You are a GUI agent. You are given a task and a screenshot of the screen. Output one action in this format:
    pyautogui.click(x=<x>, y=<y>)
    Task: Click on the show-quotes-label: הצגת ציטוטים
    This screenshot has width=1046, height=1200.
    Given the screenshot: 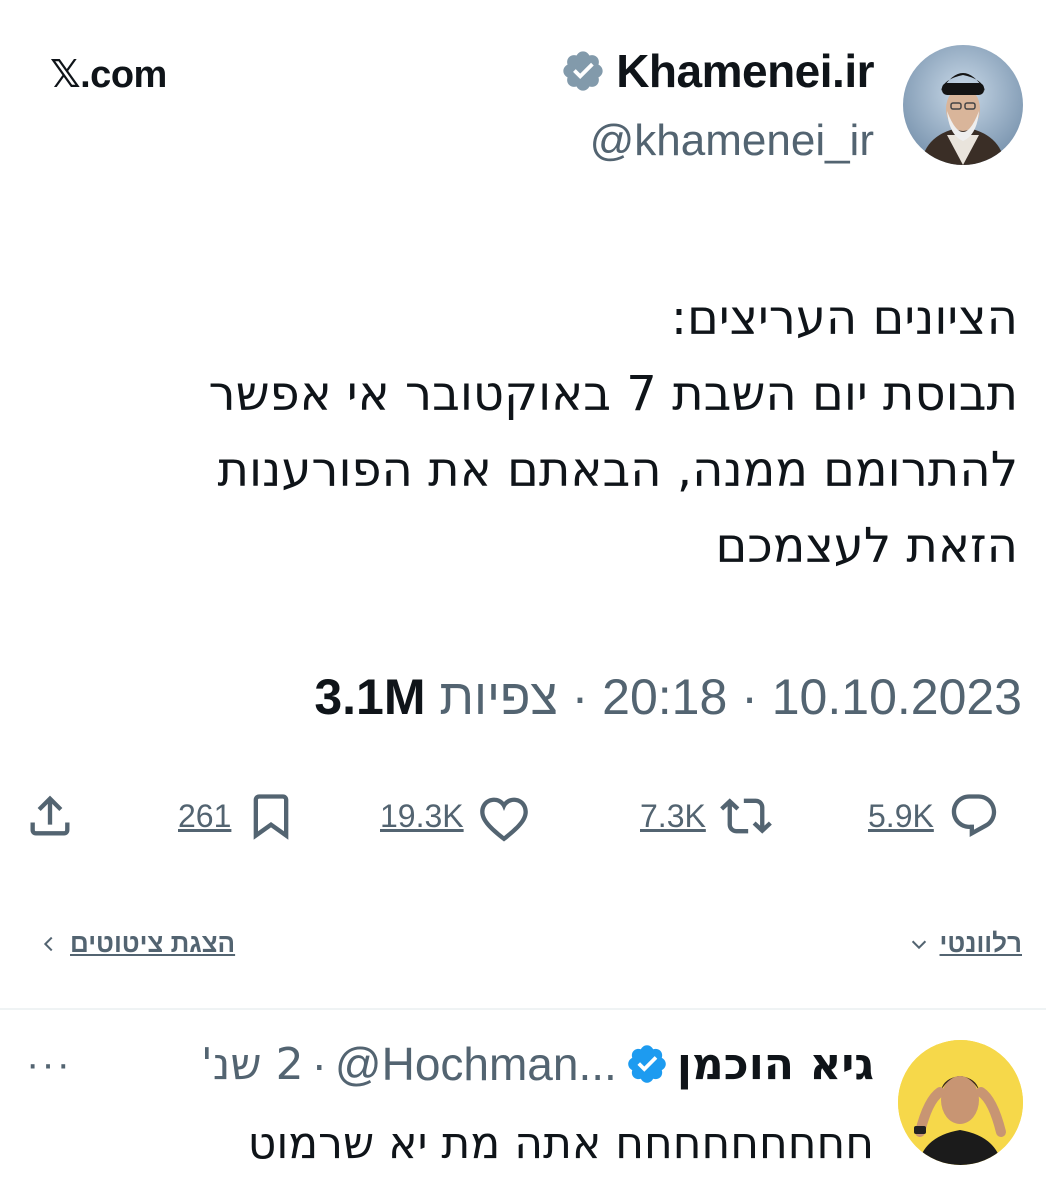 What is the action you would take?
    pyautogui.click(x=153, y=943)
    